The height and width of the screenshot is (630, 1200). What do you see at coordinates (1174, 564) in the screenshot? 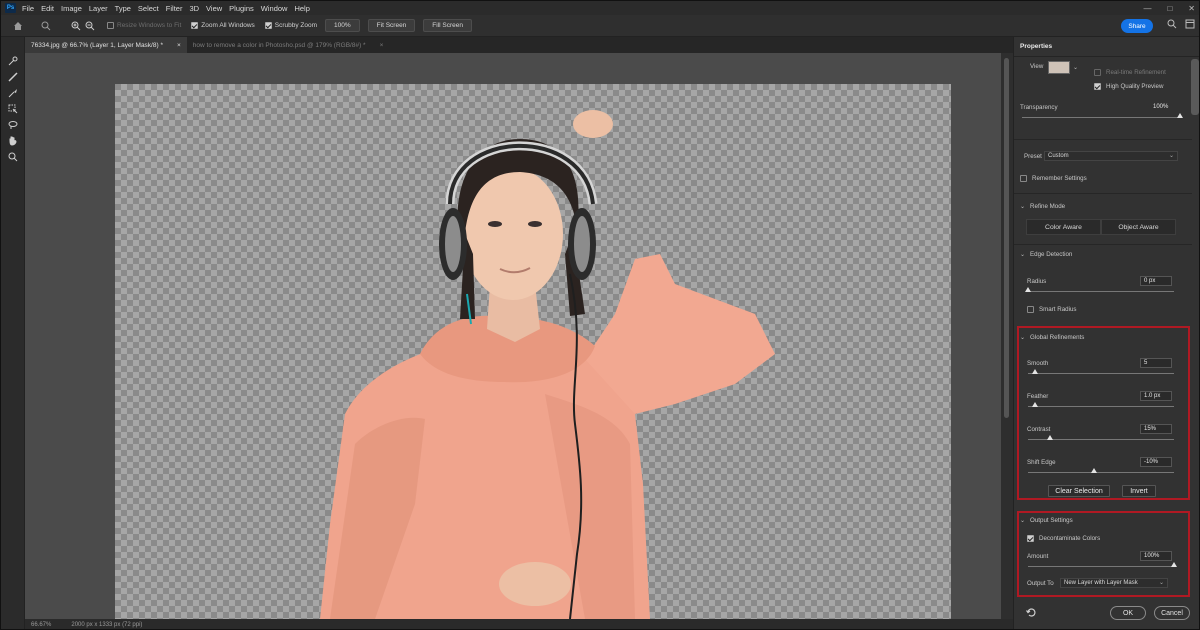
I see `amount-slider-handle` at bounding box center [1174, 564].